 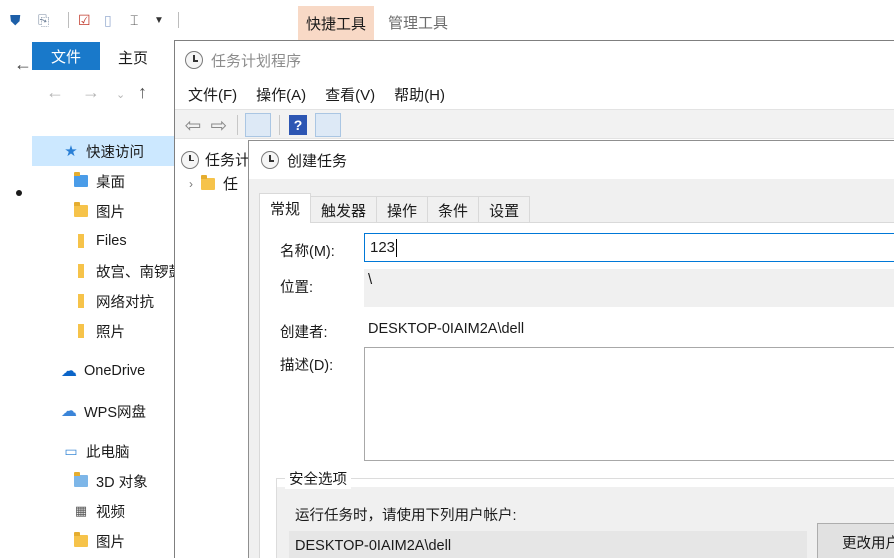 I want to click on nav-item-label: 照片, so click(x=110, y=332).